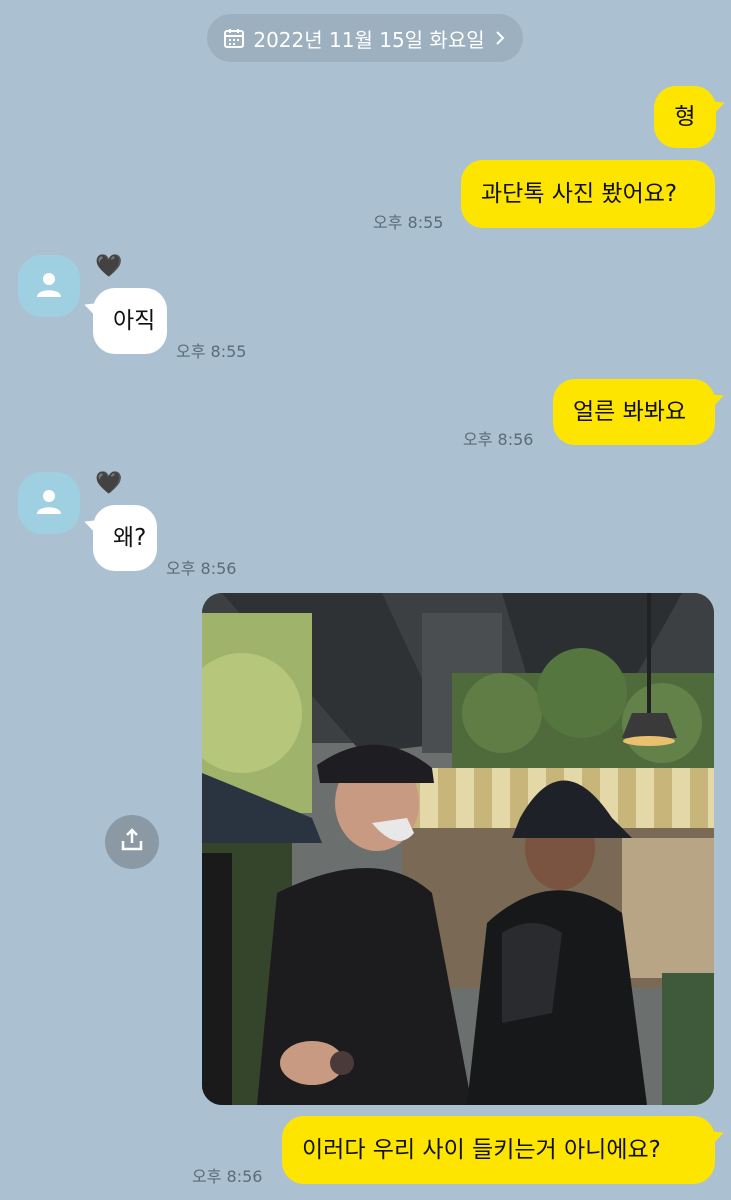 This screenshot has height=1200, width=731. What do you see at coordinates (234, 38) in the screenshot?
I see `calendar-icon` at bounding box center [234, 38].